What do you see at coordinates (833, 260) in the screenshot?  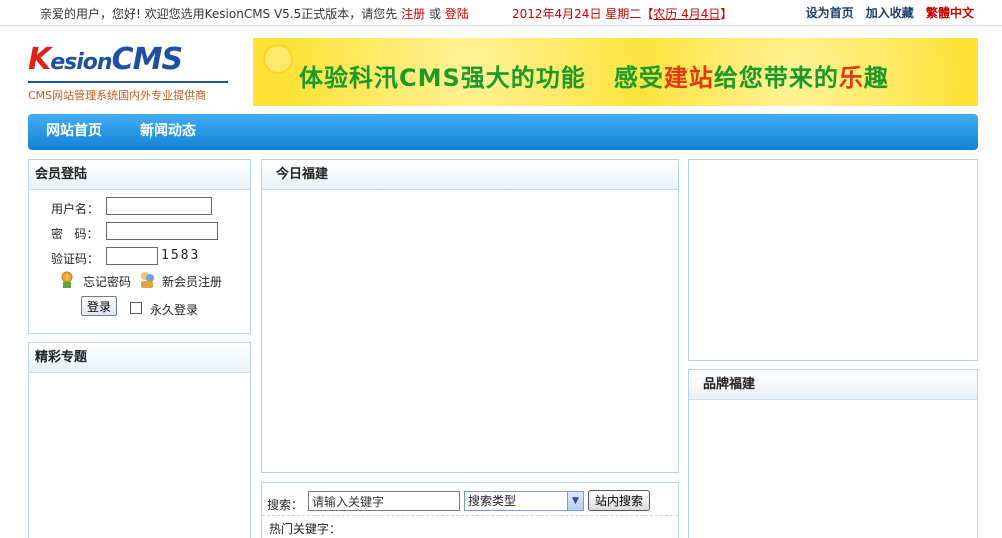 I see `right-ad-panel` at bounding box center [833, 260].